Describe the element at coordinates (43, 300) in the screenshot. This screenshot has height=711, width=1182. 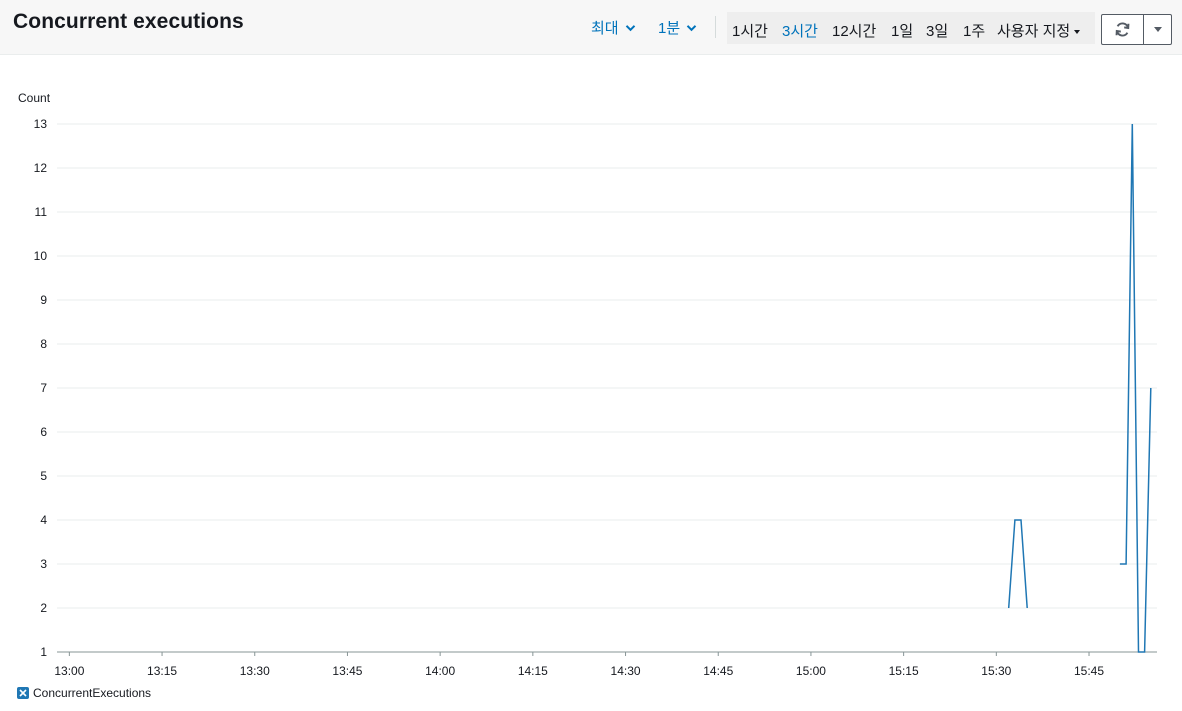
I see `y-tick-label: 9` at that location.